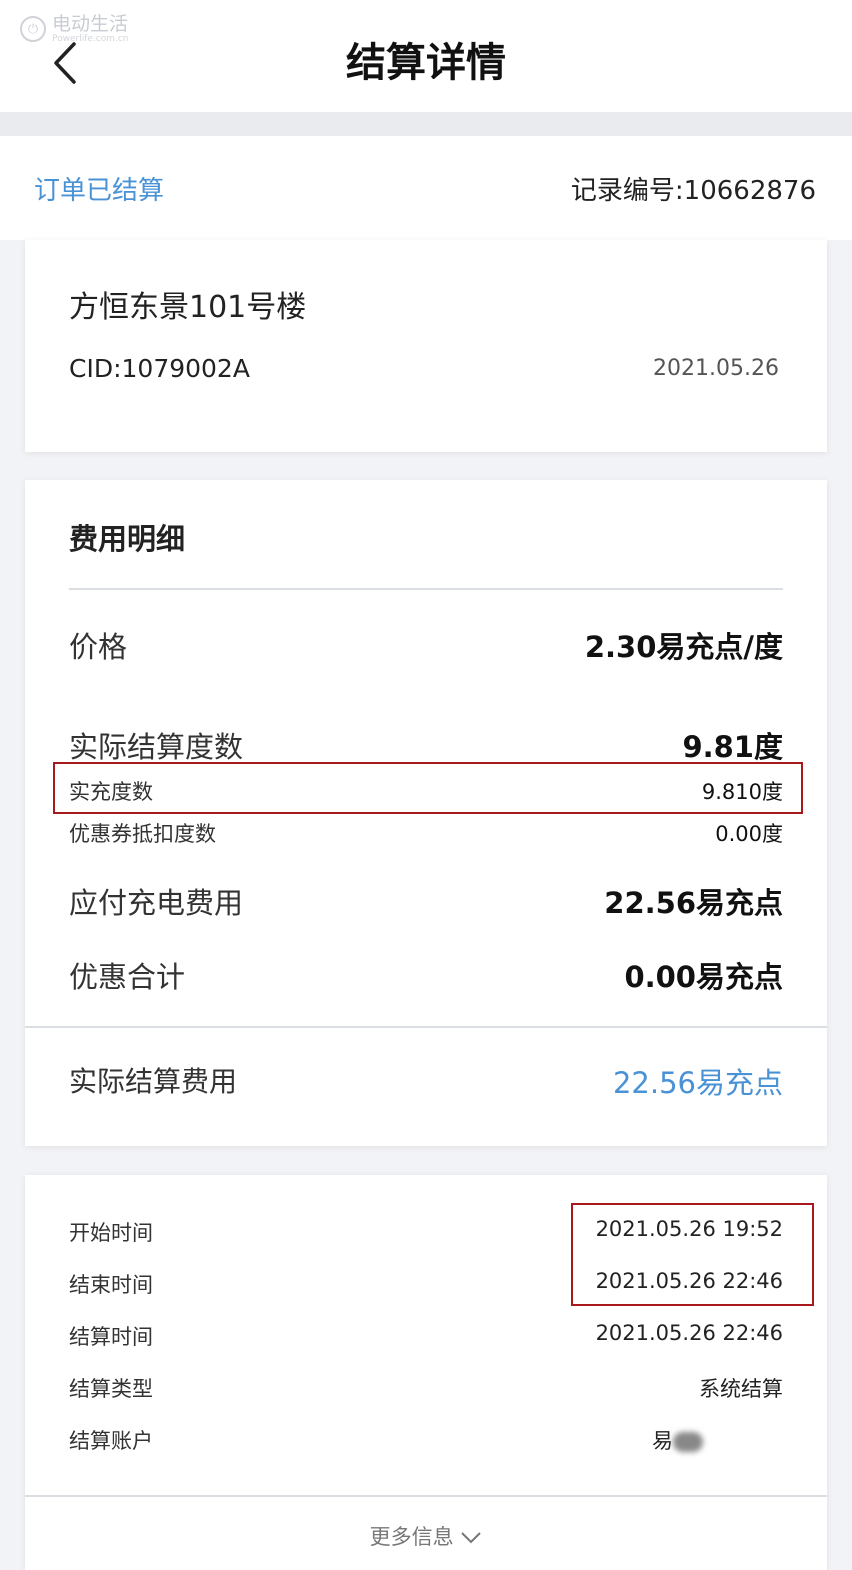 The width and height of the screenshot is (852, 1570). I want to click on coupon-kwh-label: 优惠券抵扣度数, so click(142, 834).